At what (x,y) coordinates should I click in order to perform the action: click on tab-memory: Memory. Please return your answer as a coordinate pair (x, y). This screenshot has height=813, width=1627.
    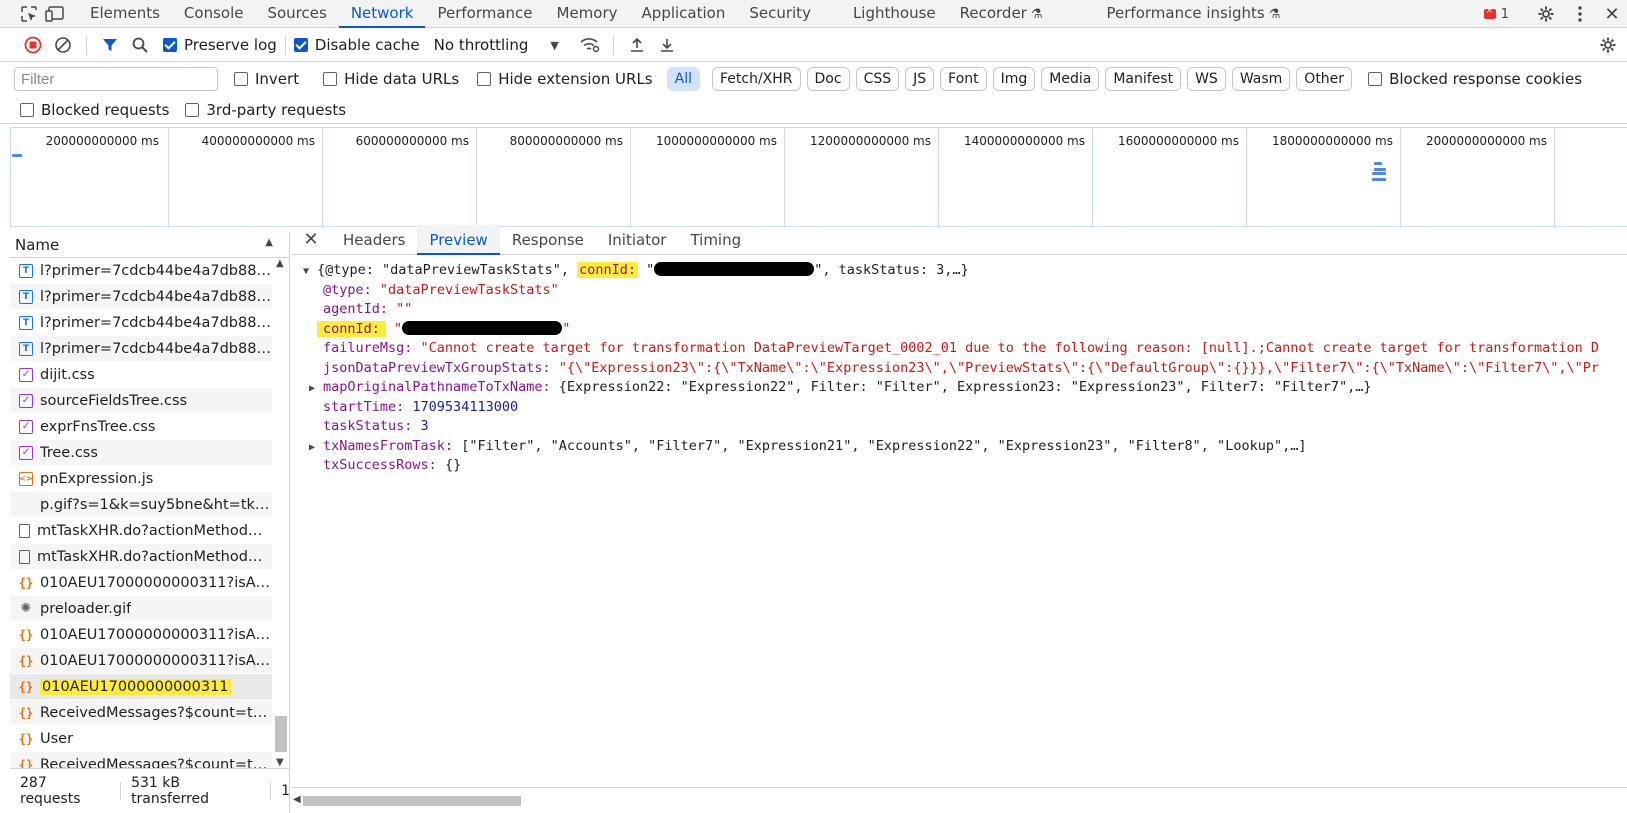
    Looking at the image, I should click on (587, 14).